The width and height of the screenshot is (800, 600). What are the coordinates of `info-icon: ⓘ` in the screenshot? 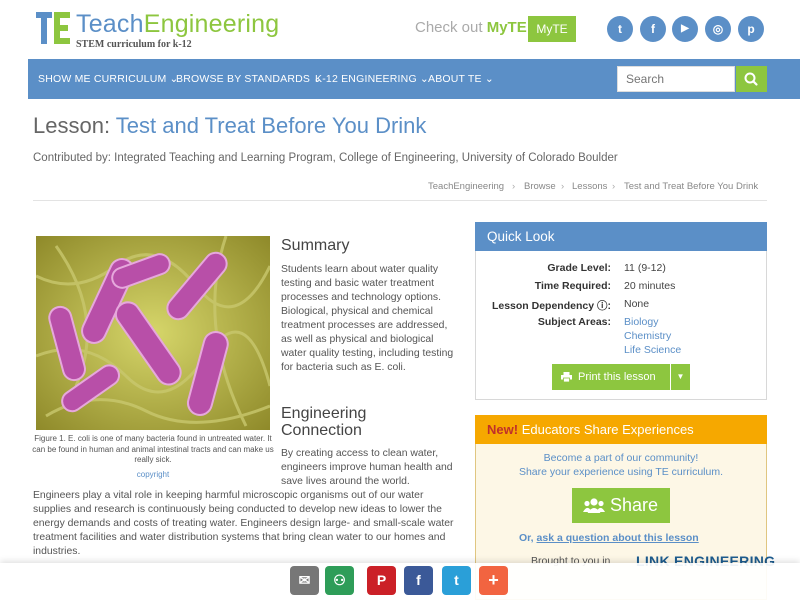 It's located at (602, 306).